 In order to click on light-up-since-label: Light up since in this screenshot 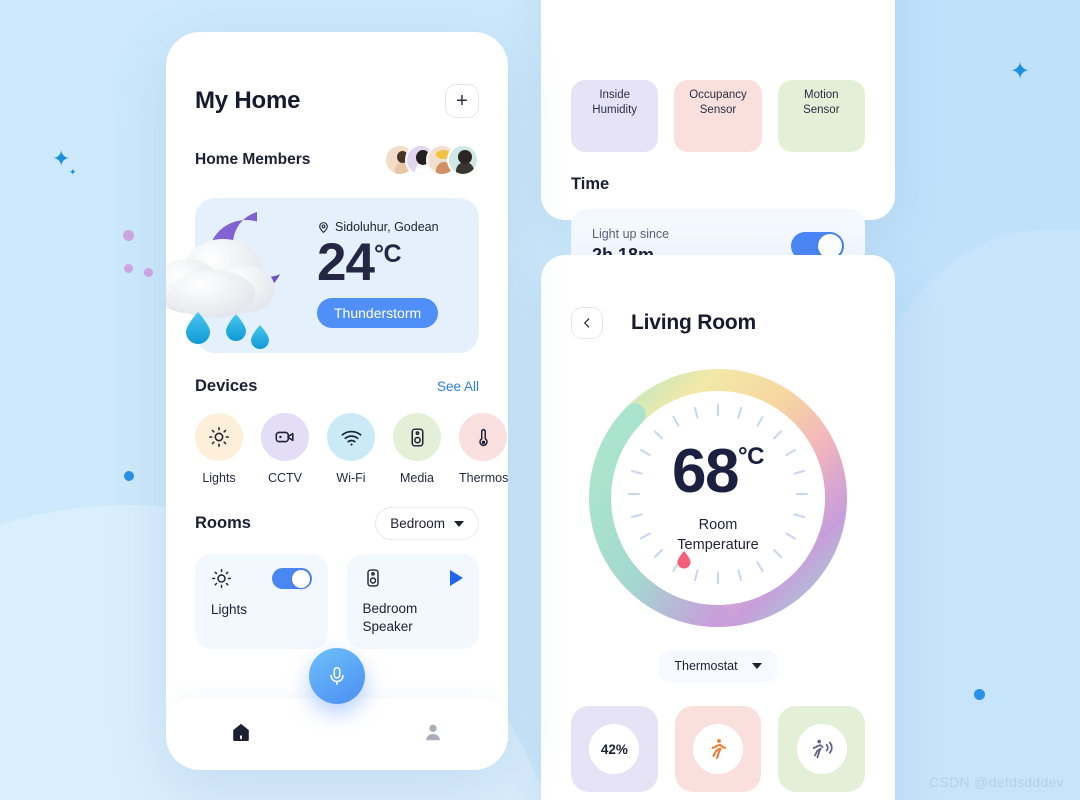, I will do `click(631, 233)`.